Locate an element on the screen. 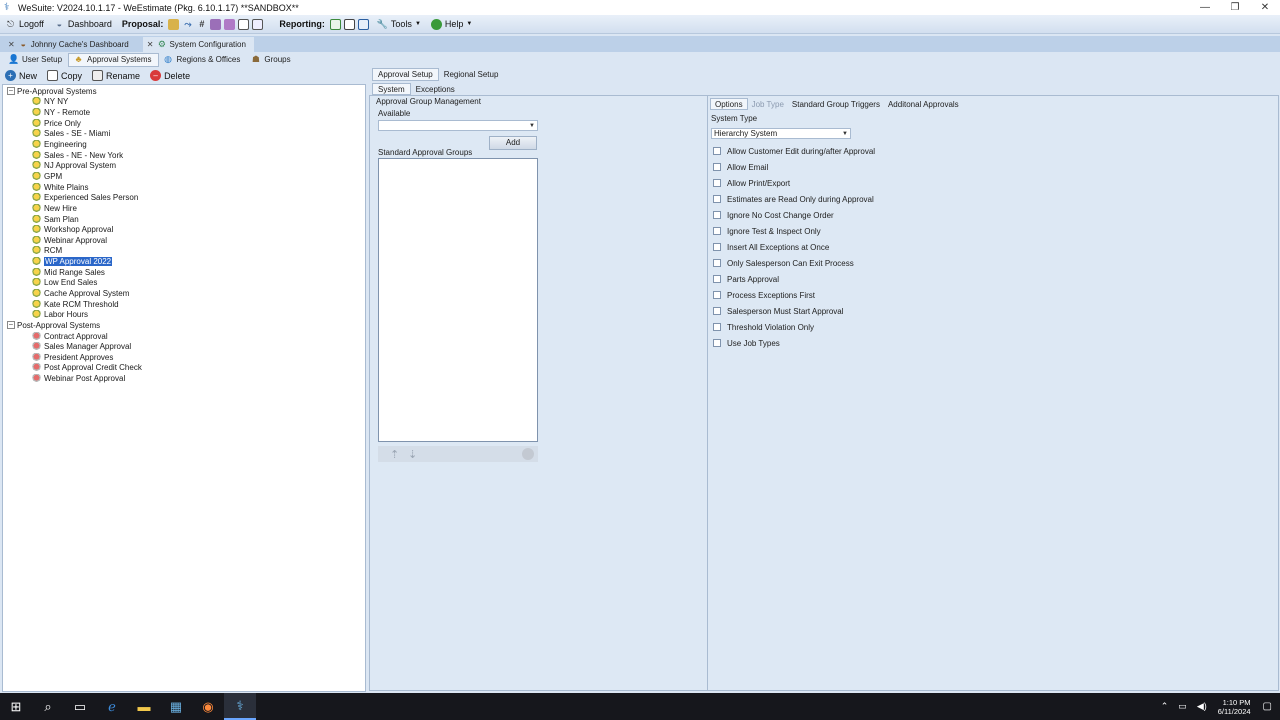 This screenshot has height=720, width=1280. volume-icon: ◀) is located at coordinates (1202, 706).